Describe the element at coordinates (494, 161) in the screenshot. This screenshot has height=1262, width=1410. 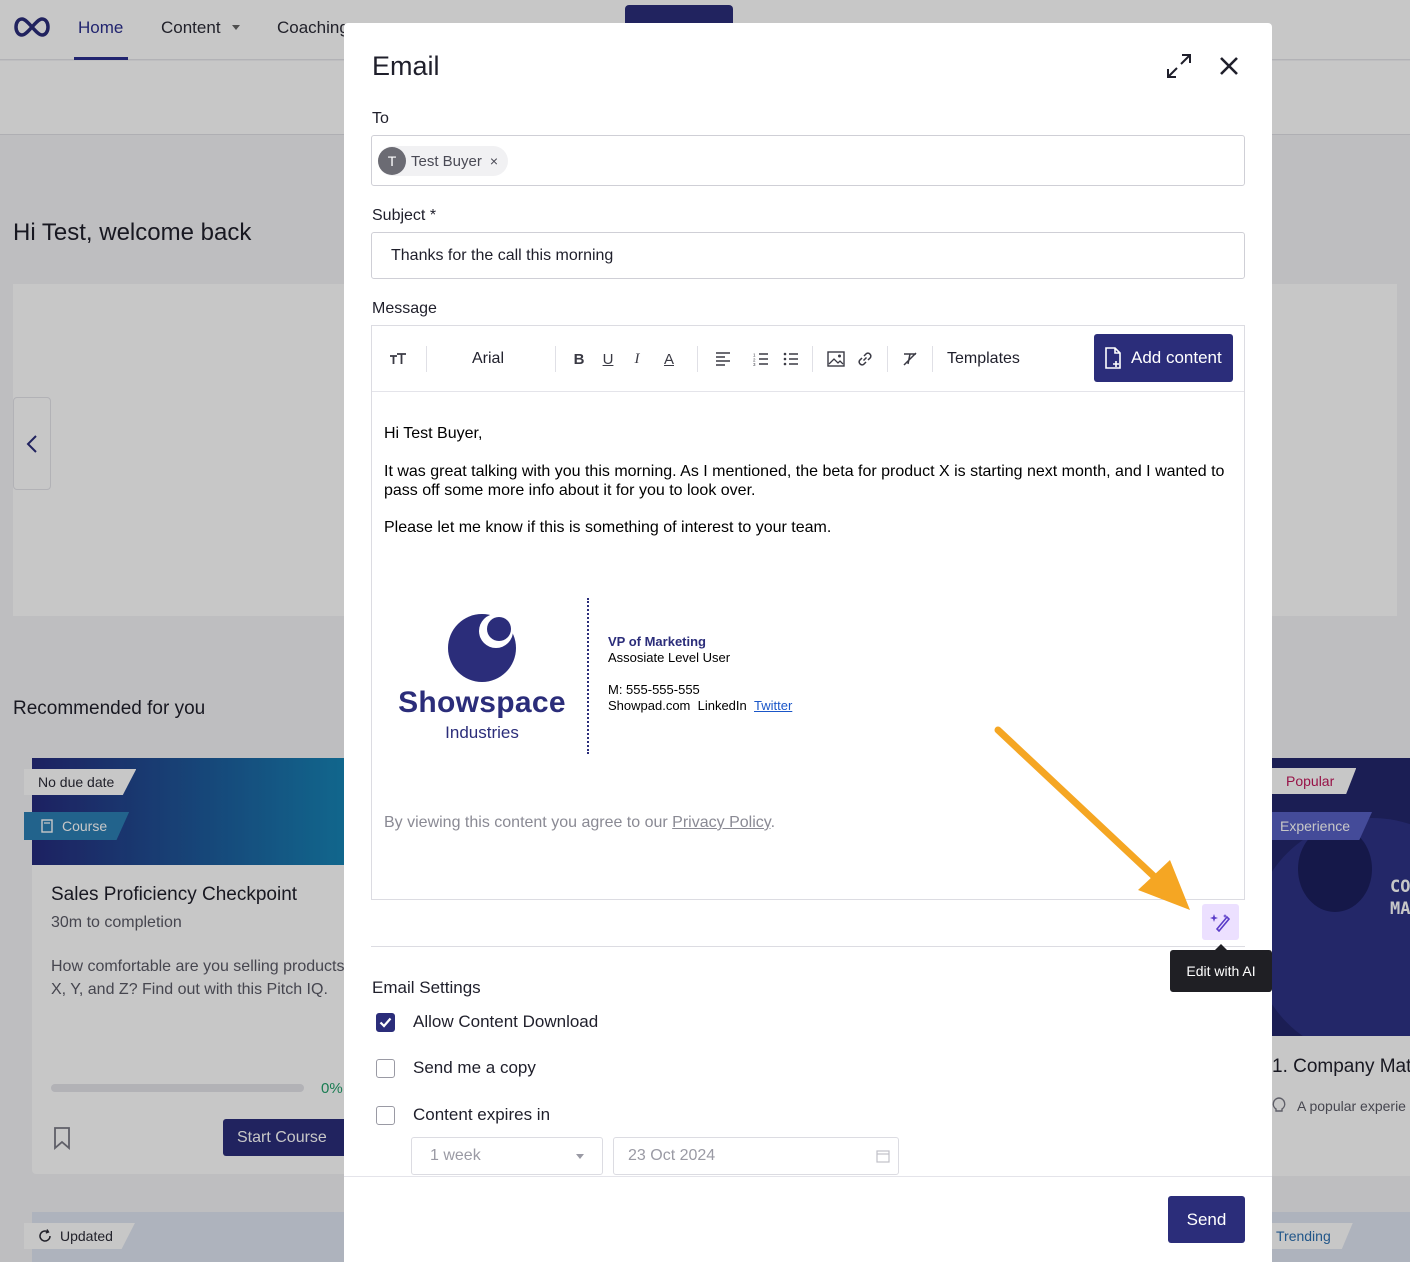
I see `remove-recipient-icon: ×` at that location.